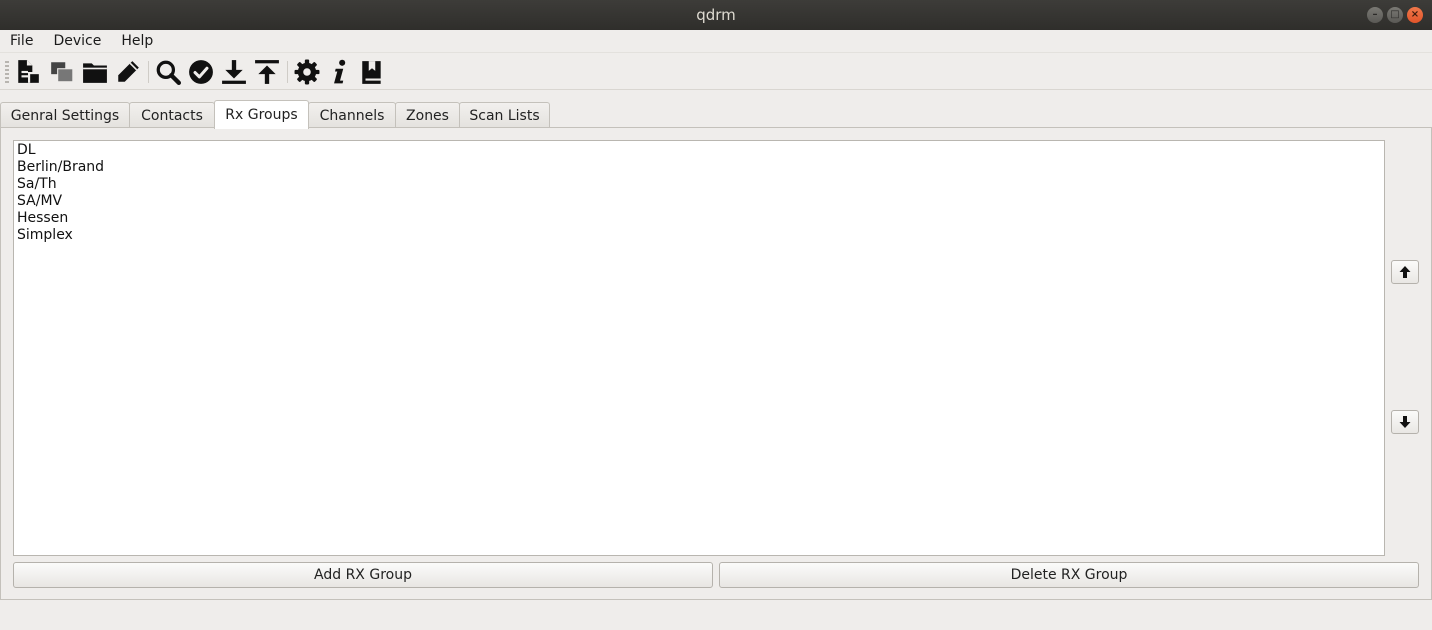  I want to click on window-title: qdrm, so click(716, 15).